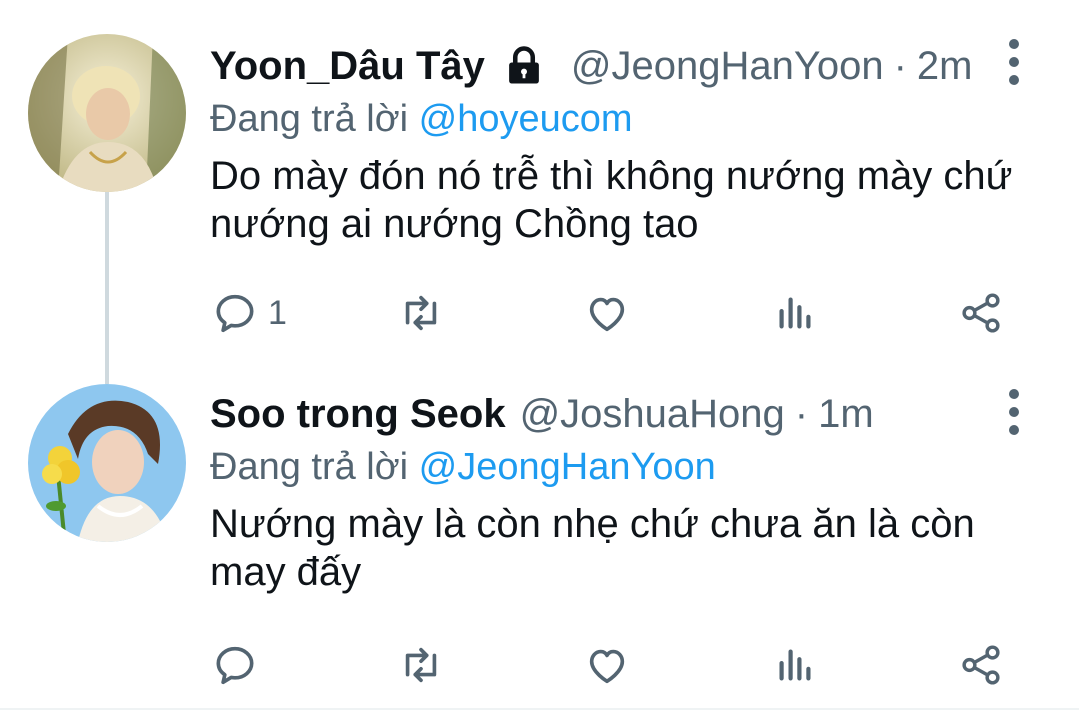 The height and width of the screenshot is (711, 1079). I want to click on tweet-header: Soo trong Seok @JoshuaHong · 1m, so click(614, 414).